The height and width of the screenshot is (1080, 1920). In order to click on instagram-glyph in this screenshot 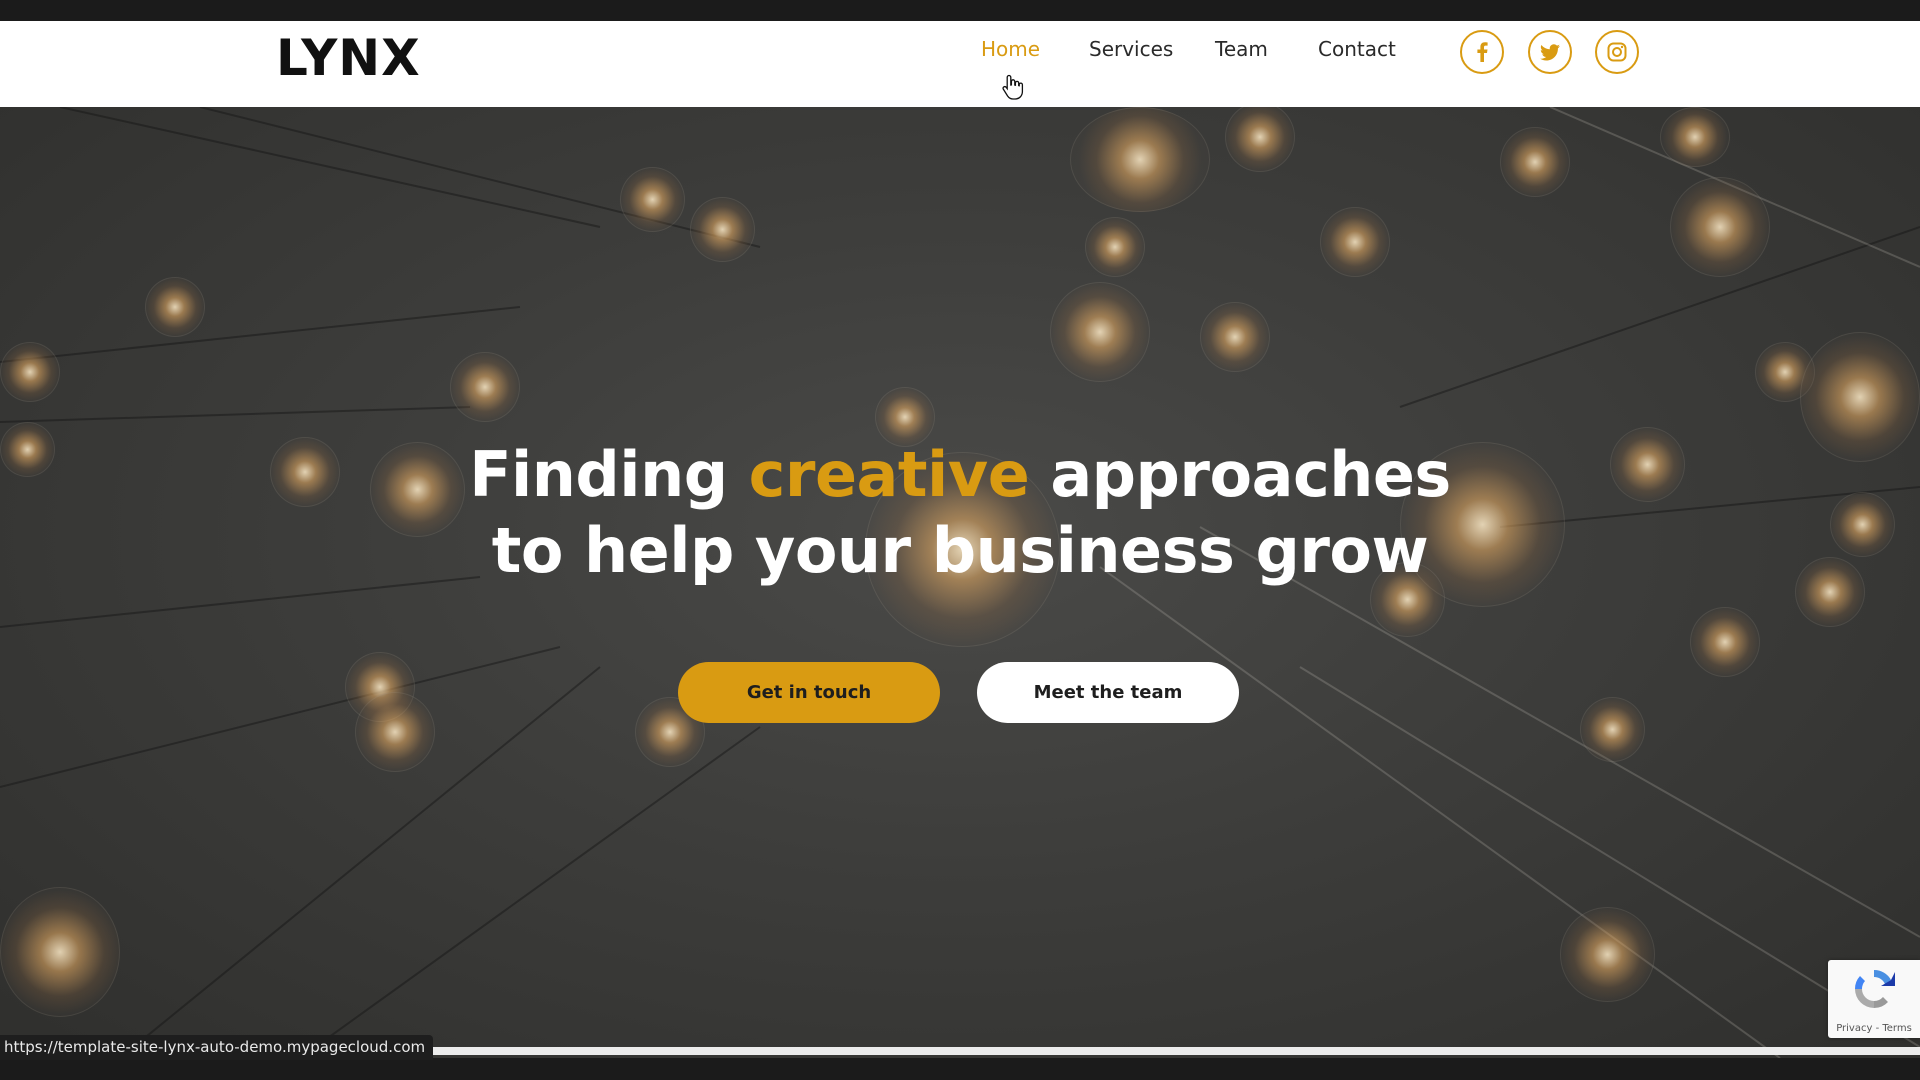, I will do `click(1617, 52)`.